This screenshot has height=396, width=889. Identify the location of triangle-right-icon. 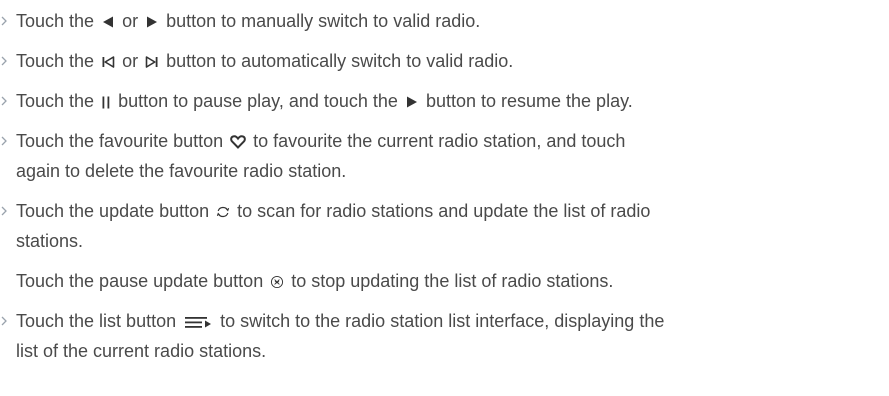
(152, 22).